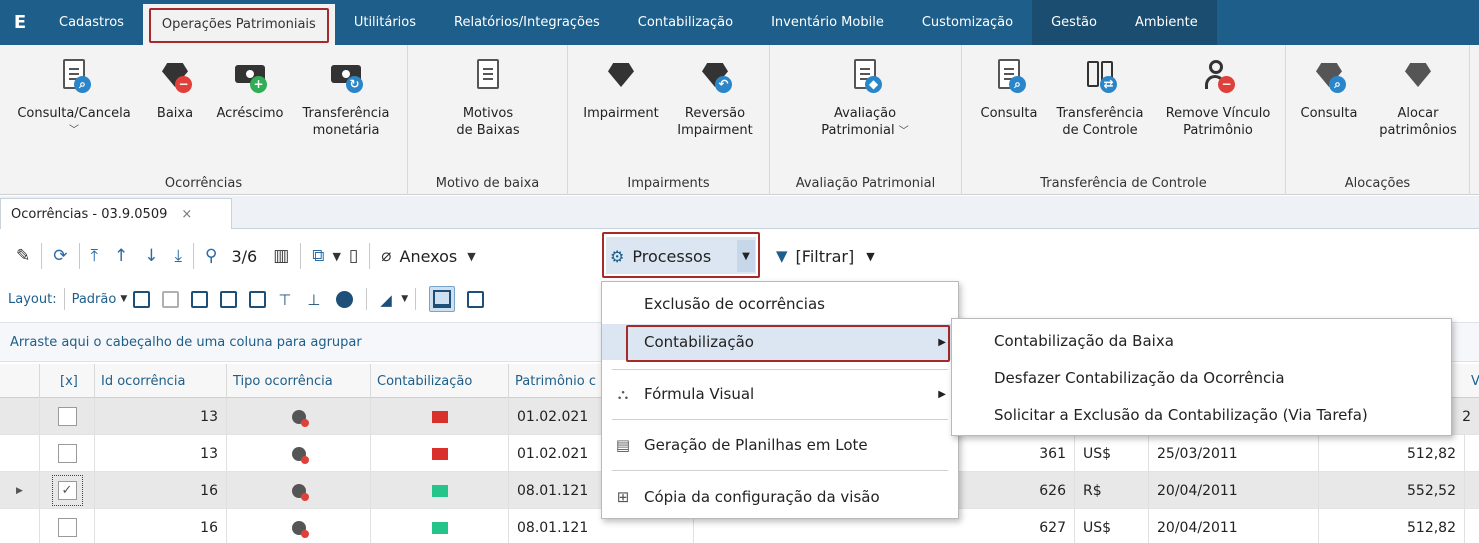  What do you see at coordinates (1418, 98) in the screenshot?
I see `alocar-patrimonios-button: Alocar patrimônios` at bounding box center [1418, 98].